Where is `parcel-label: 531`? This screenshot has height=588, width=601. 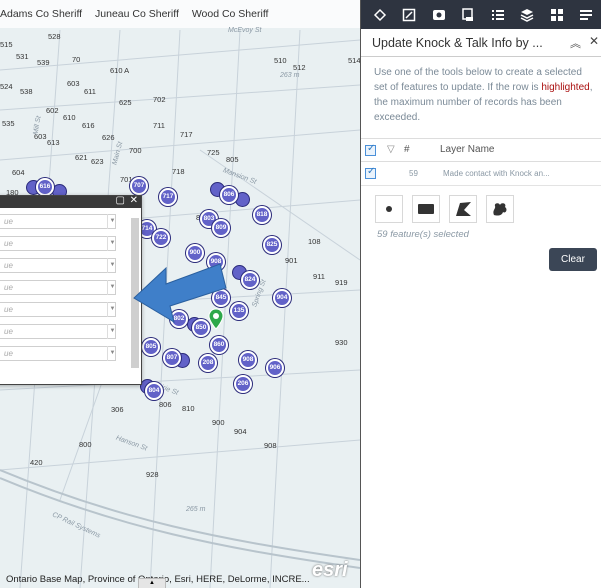 parcel-label: 531 is located at coordinates (22, 56).